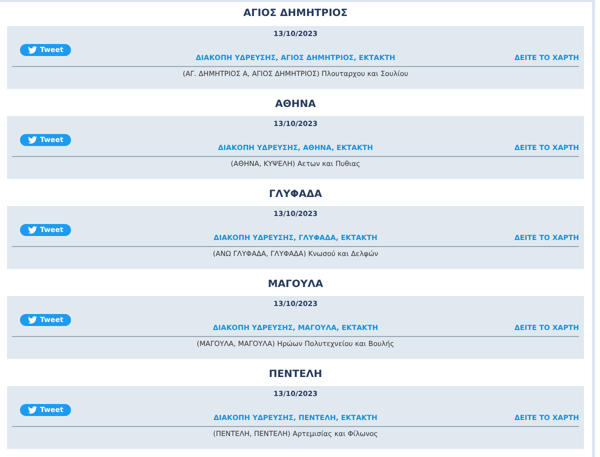 This screenshot has height=457, width=600. What do you see at coordinates (295, 14) in the screenshot?
I see `section-heading: ΑΓΙΟΣ ΔΗΜΗΤΡΙΟΣ` at bounding box center [295, 14].